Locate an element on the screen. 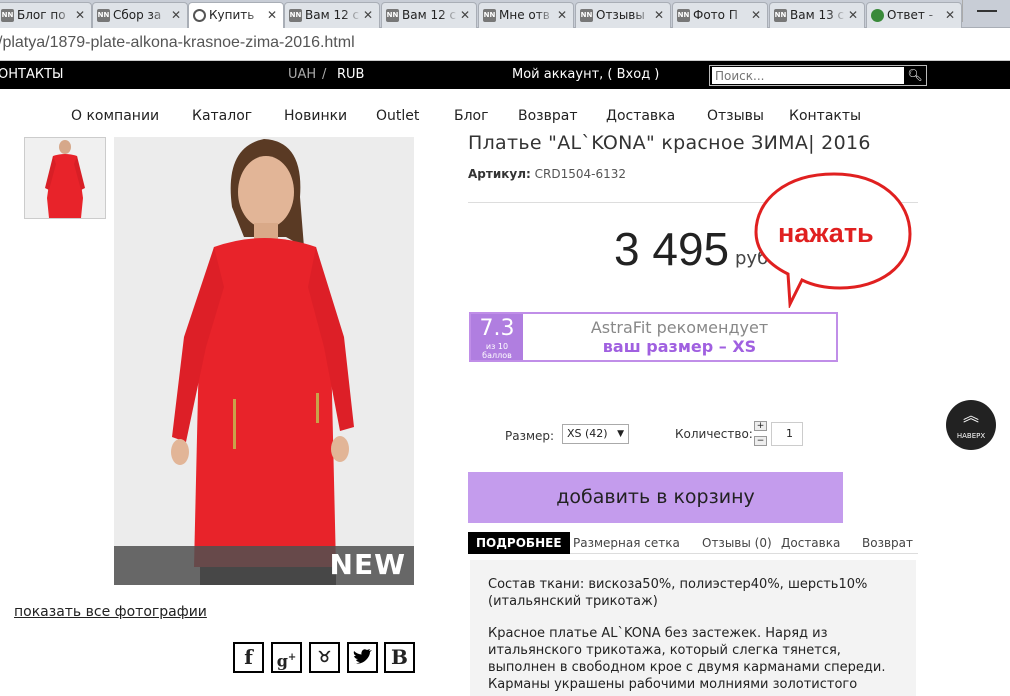 The height and width of the screenshot is (696, 1010). size-label: Размер: is located at coordinates (530, 436).